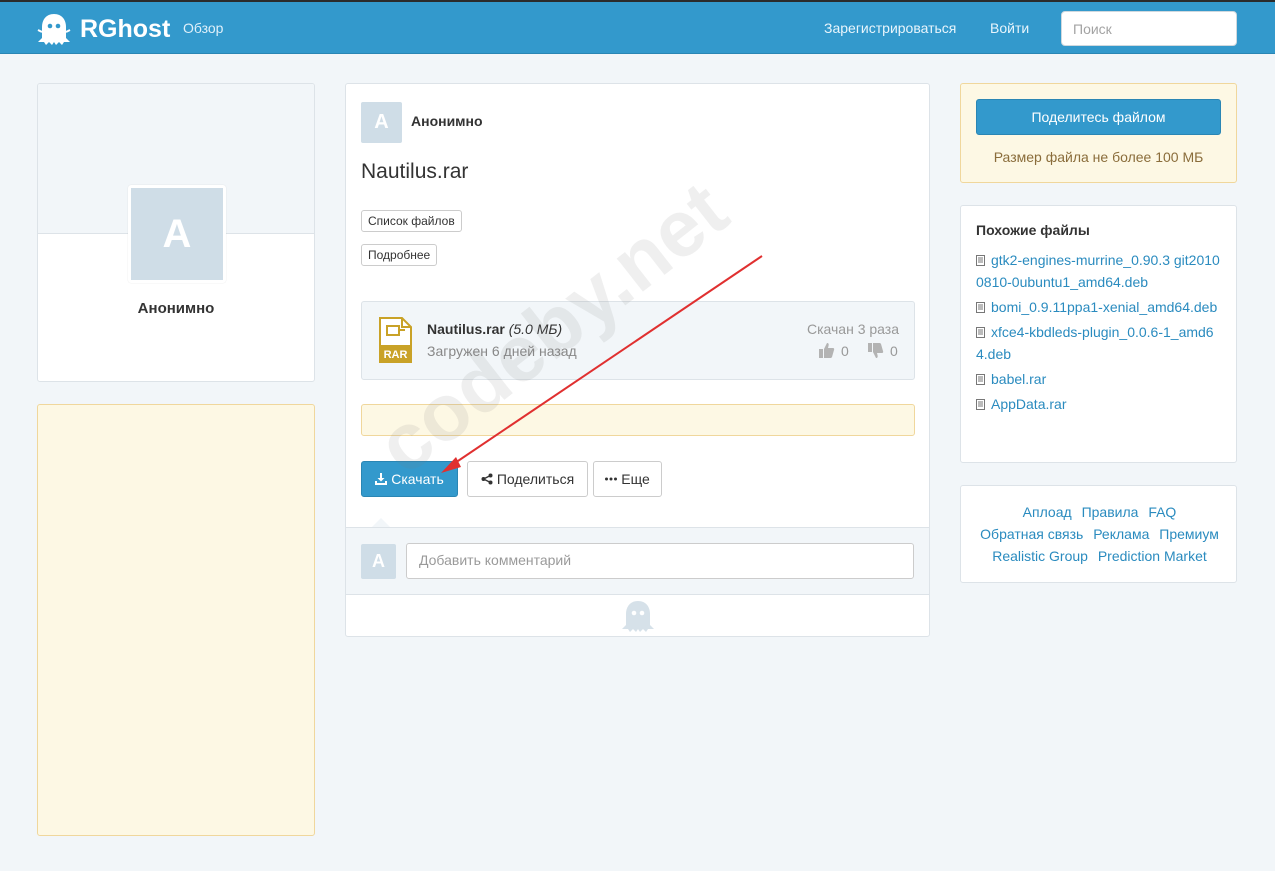  Describe the element at coordinates (487, 479) in the screenshot. I see `share-icon` at that location.